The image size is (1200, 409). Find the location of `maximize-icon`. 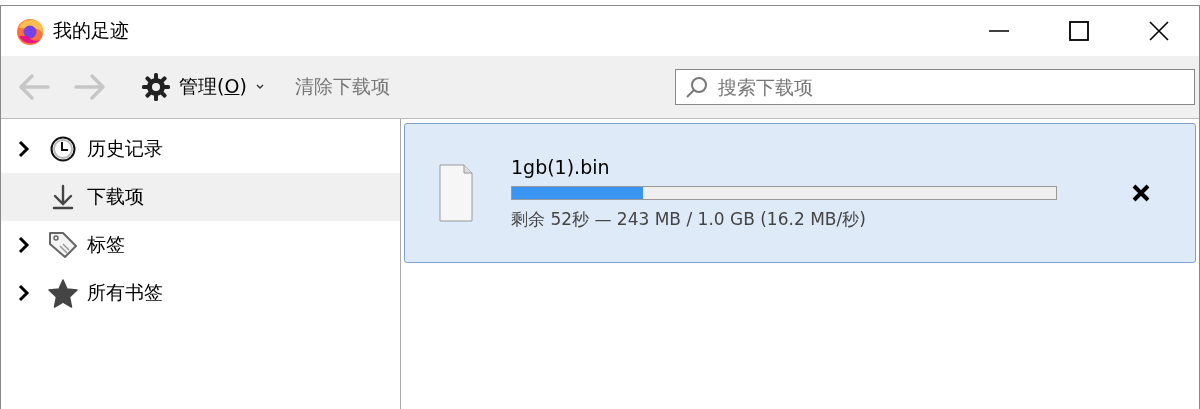

maximize-icon is located at coordinates (1079, 31).